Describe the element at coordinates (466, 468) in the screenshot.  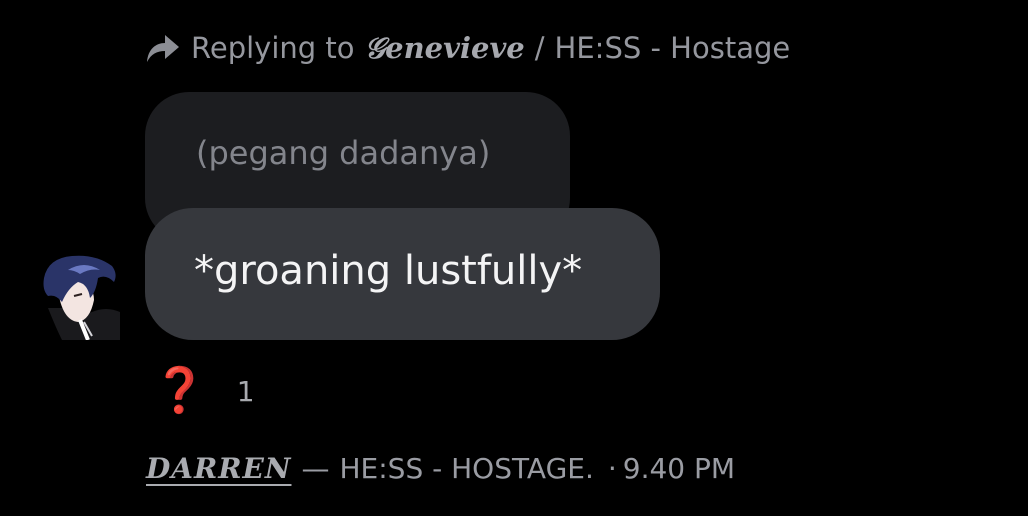
I see `footer-channel: HE:SS - HOSTAGE.` at that location.